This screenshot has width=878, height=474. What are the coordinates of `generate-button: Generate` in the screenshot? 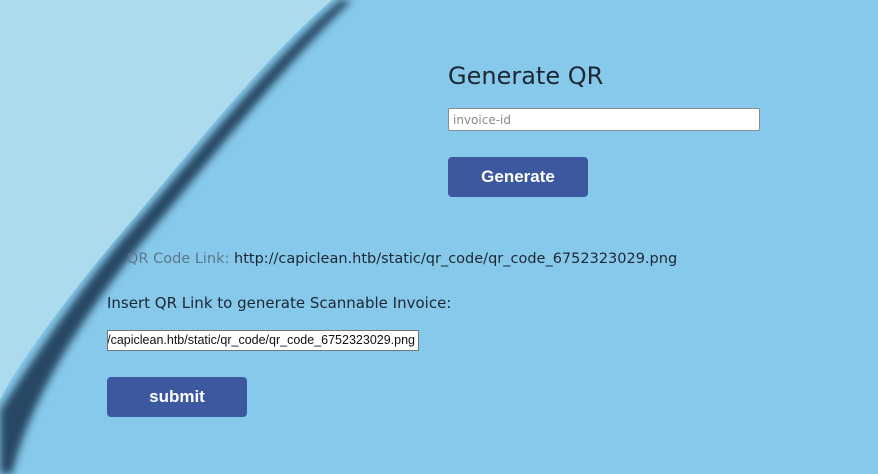 It's located at (518, 177).